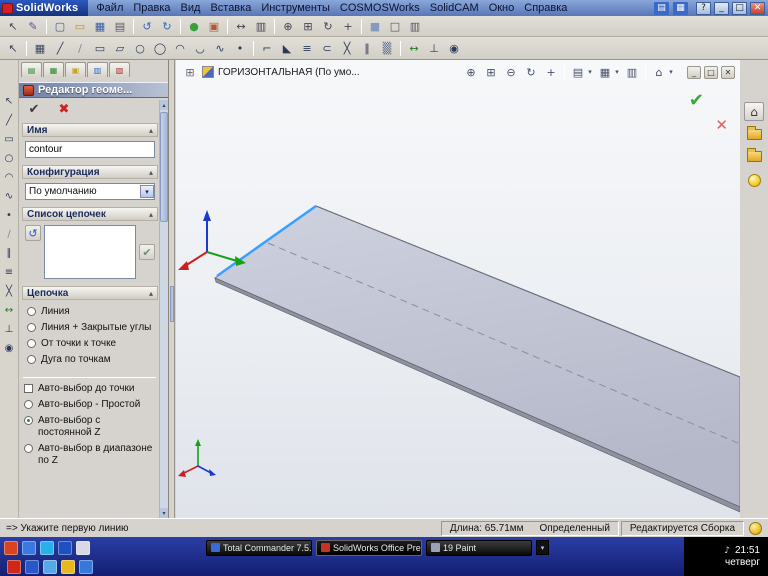 This screenshot has width=768, height=576. I want to click on mirror-tool-icon: ∥, so click(9, 253).